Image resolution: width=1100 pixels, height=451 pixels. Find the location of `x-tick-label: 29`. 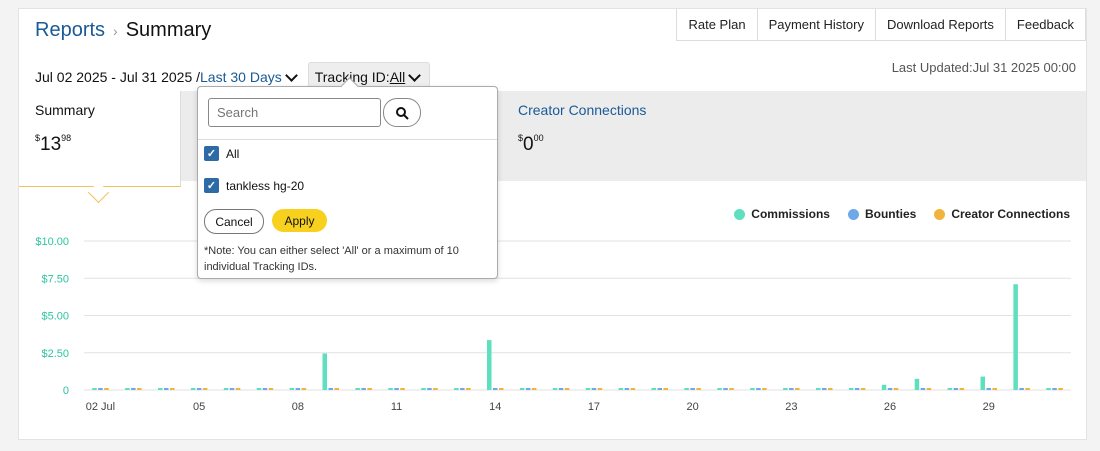

x-tick-label: 29 is located at coordinates (989, 407).